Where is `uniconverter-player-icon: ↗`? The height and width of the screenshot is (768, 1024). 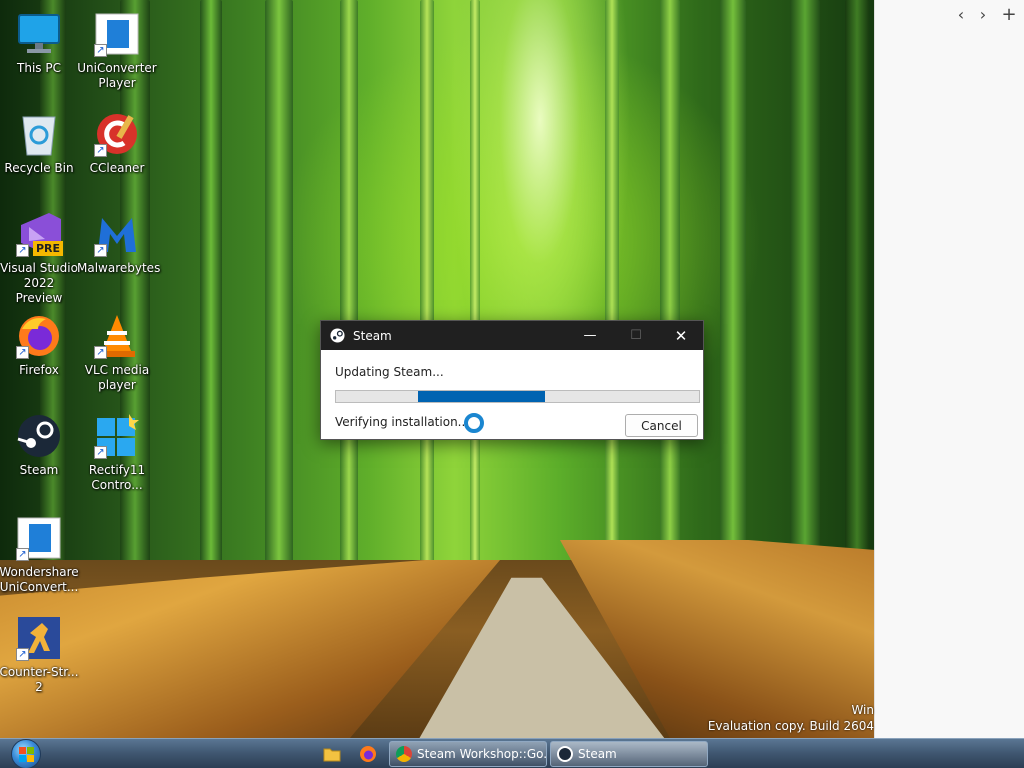 uniconverter-player-icon: ↗ is located at coordinates (117, 34).